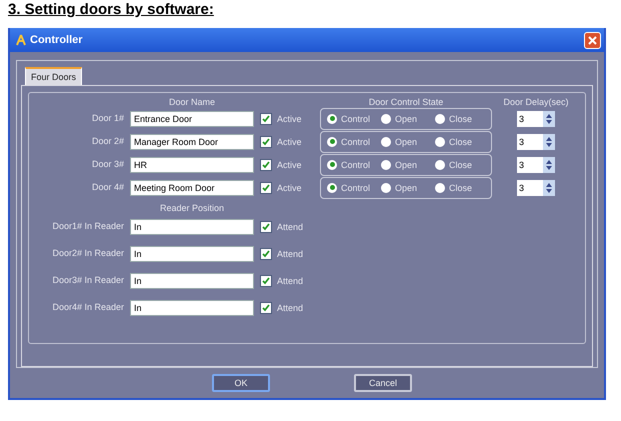  What do you see at coordinates (108, 141) in the screenshot?
I see `door-label: Door 2#` at bounding box center [108, 141].